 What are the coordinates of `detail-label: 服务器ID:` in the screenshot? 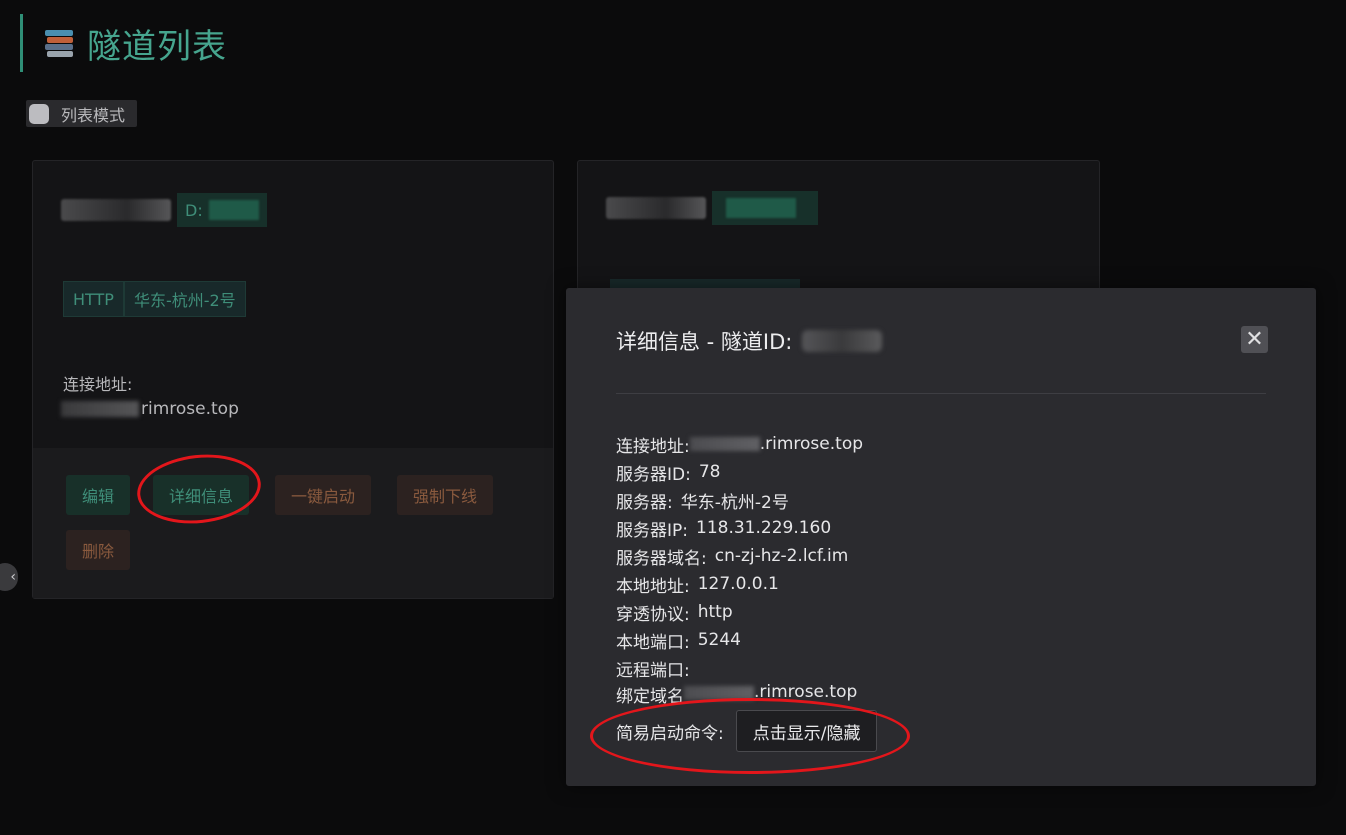 It's located at (653, 474).